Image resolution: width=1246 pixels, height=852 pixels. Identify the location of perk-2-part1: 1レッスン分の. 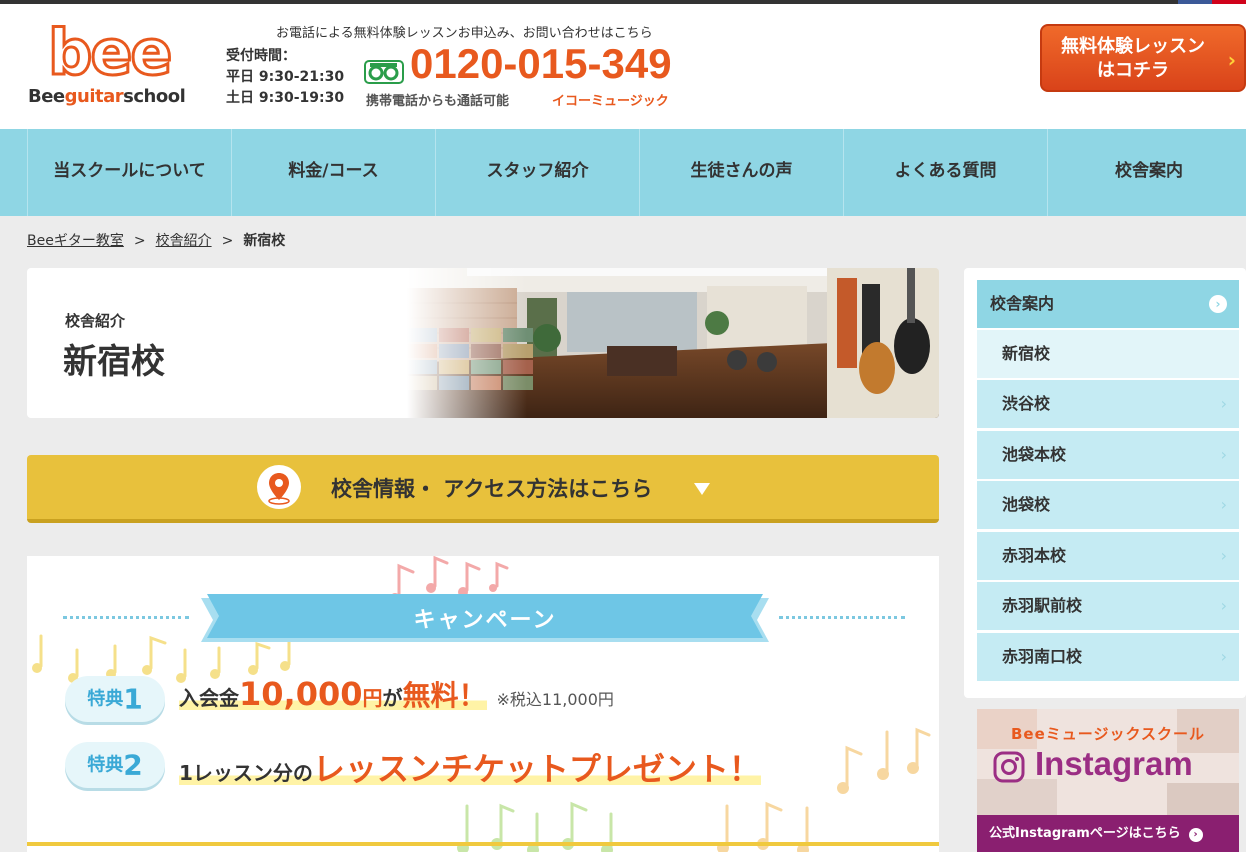
(246, 773).